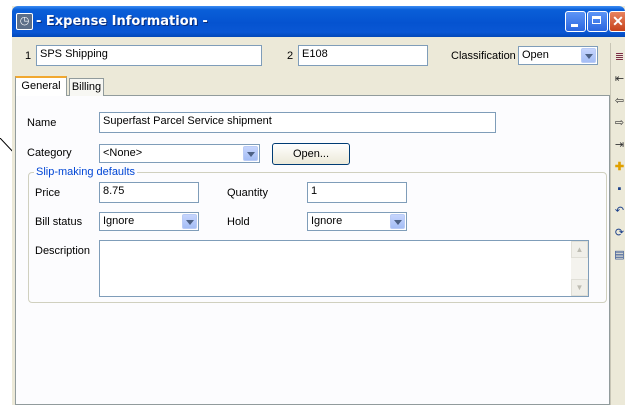 This screenshot has width=625, height=405. What do you see at coordinates (483, 56) in the screenshot?
I see `classification-label: Classification` at bounding box center [483, 56].